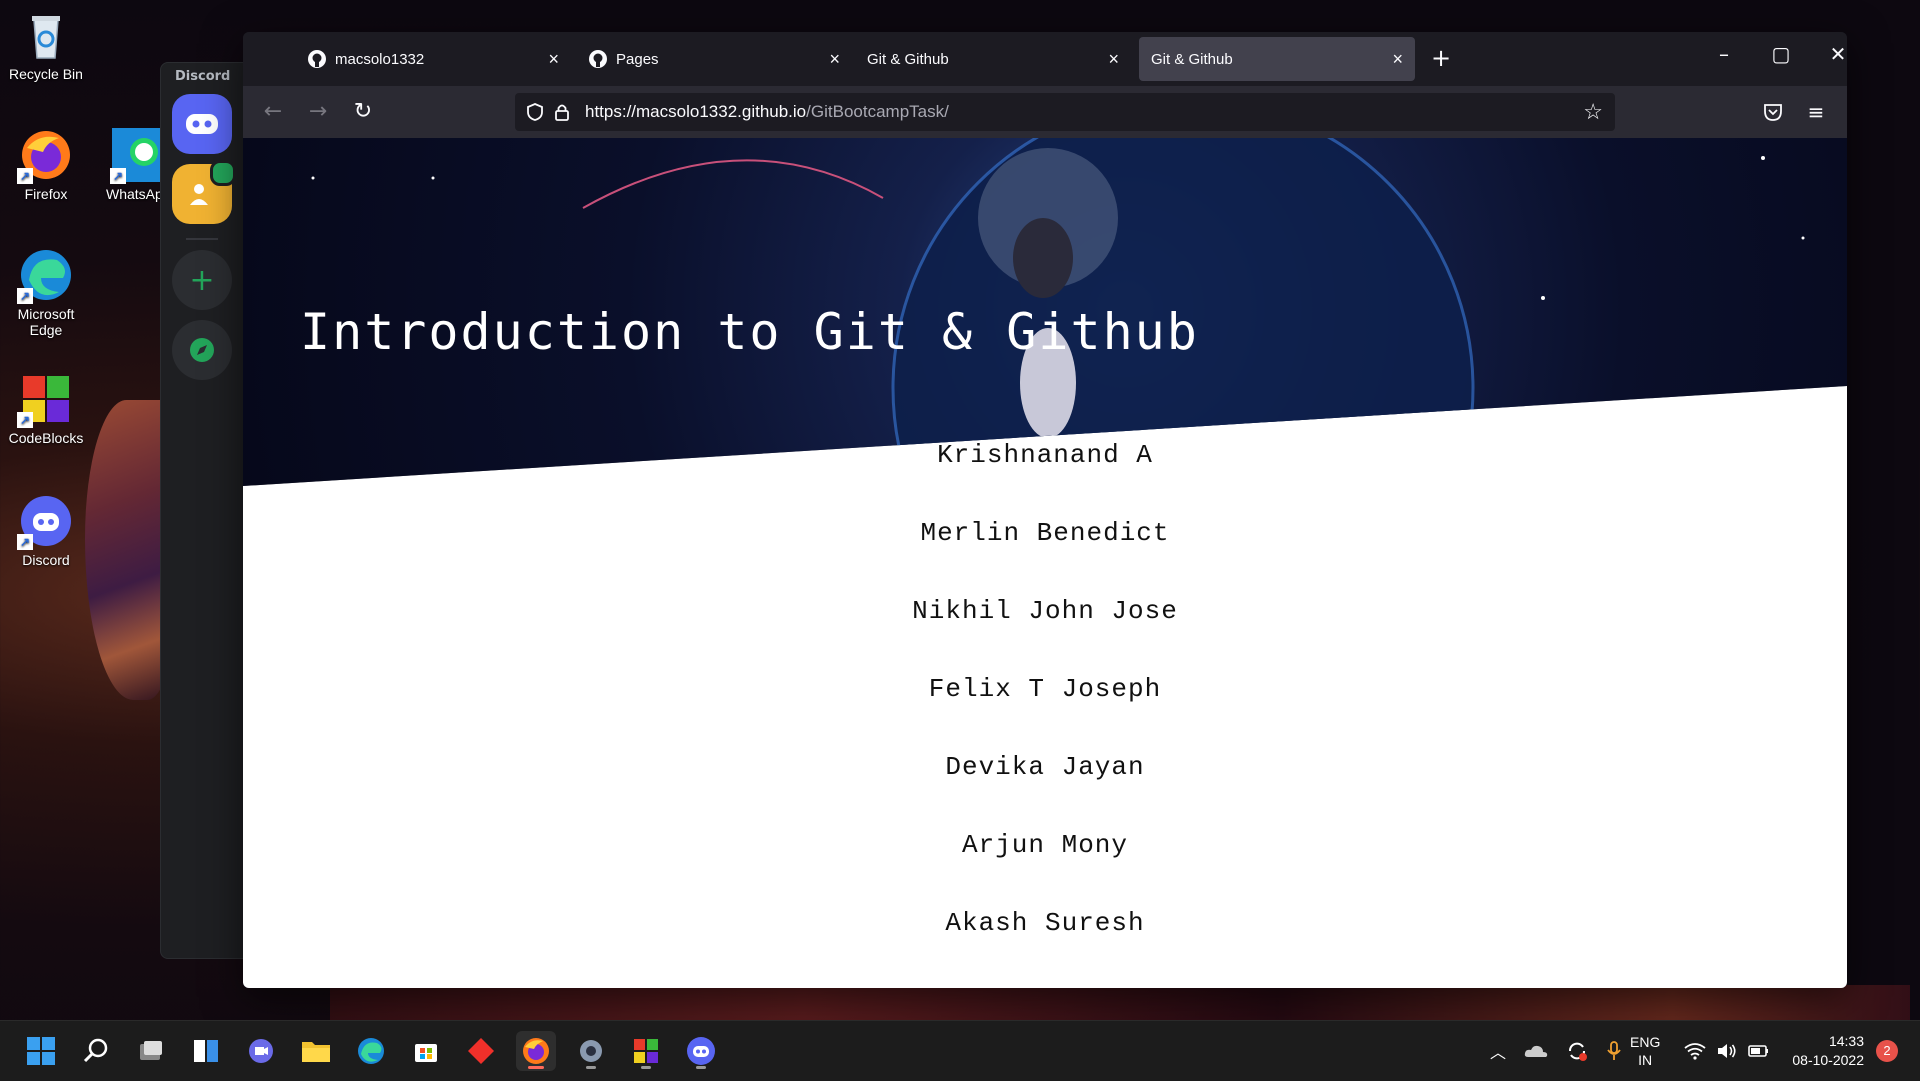 The image size is (1920, 1081). Describe the element at coordinates (696, 111) in the screenshot. I see `url-host: https://macsolo1332.github.io` at that location.